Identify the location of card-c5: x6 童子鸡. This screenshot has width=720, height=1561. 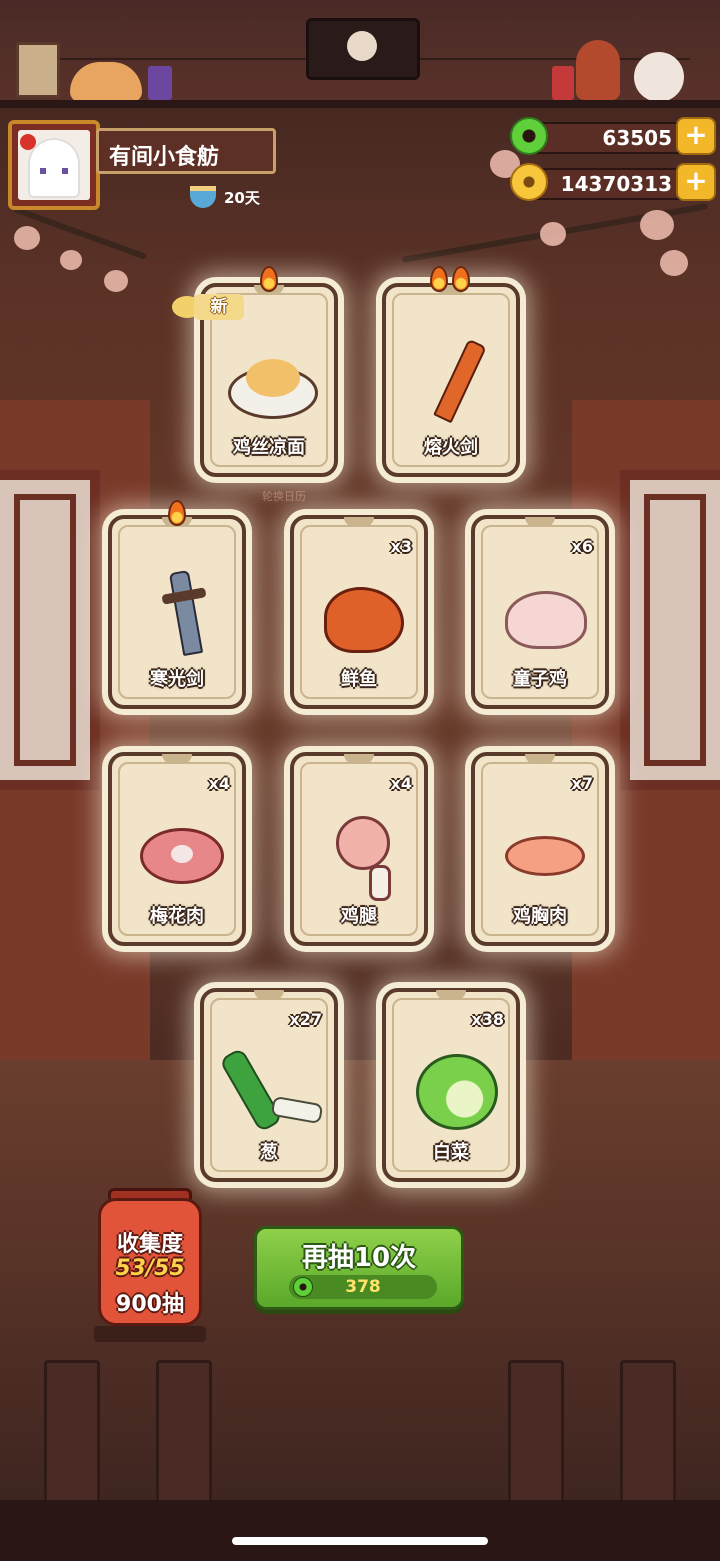
(540, 612).